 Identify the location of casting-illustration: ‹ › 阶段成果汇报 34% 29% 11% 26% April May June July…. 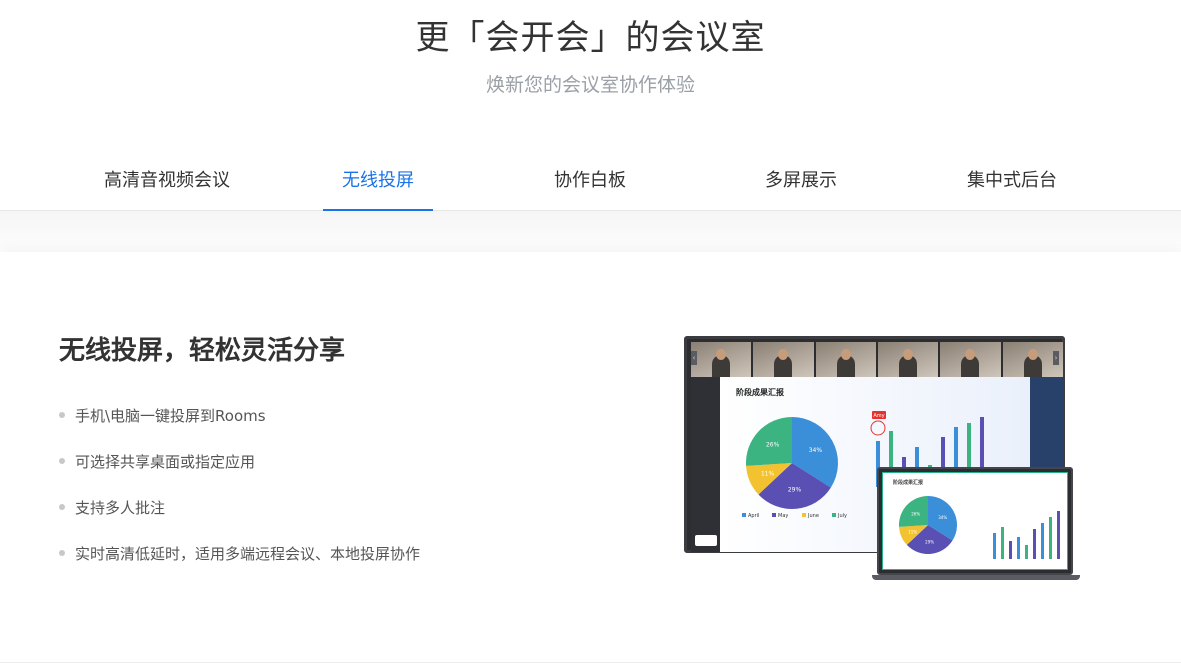
(884, 458).